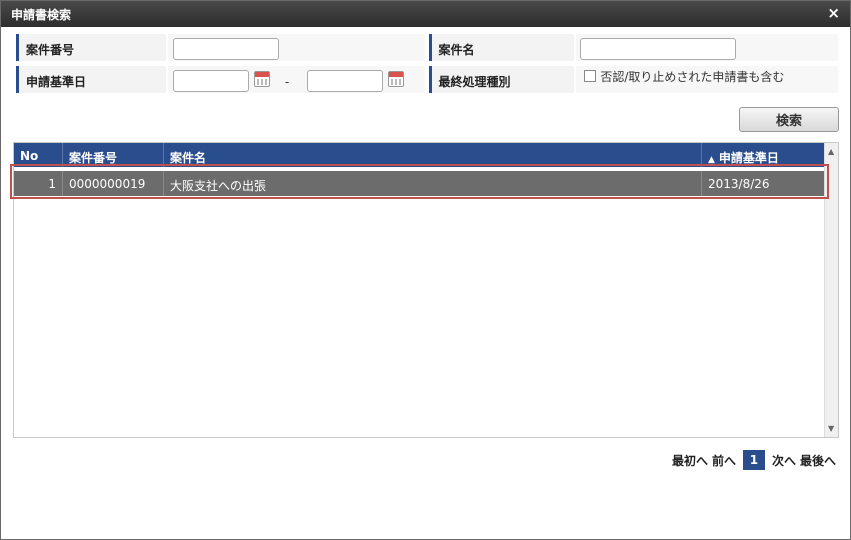  I want to click on form-row-2: 申請基準日 - 最終処理種別 否認/取り止めされた申請書も含む, so click(427, 81).